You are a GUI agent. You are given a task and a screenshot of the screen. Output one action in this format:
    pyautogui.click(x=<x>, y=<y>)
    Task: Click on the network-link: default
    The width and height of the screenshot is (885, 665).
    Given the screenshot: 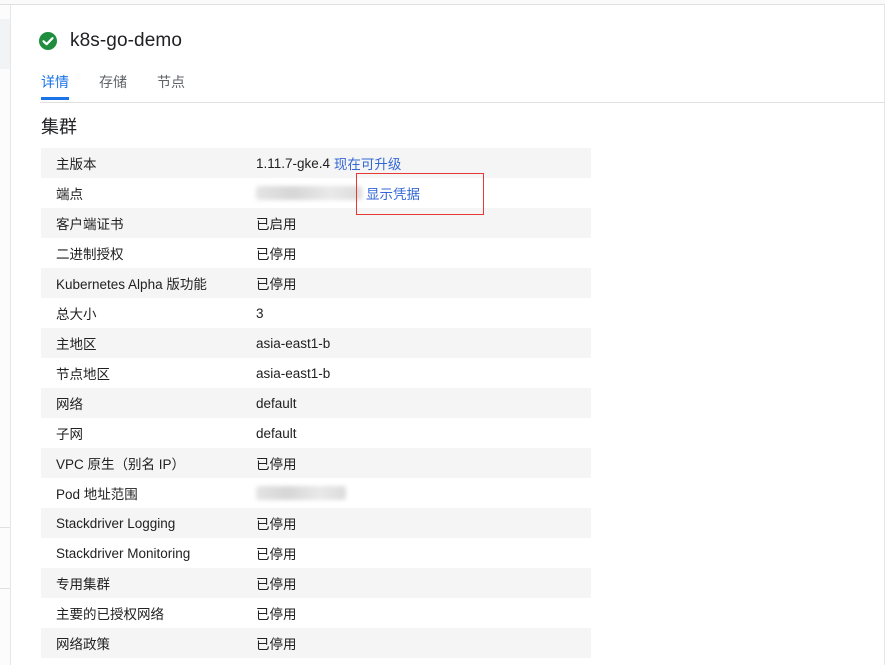 What is the action you would take?
    pyautogui.click(x=276, y=403)
    